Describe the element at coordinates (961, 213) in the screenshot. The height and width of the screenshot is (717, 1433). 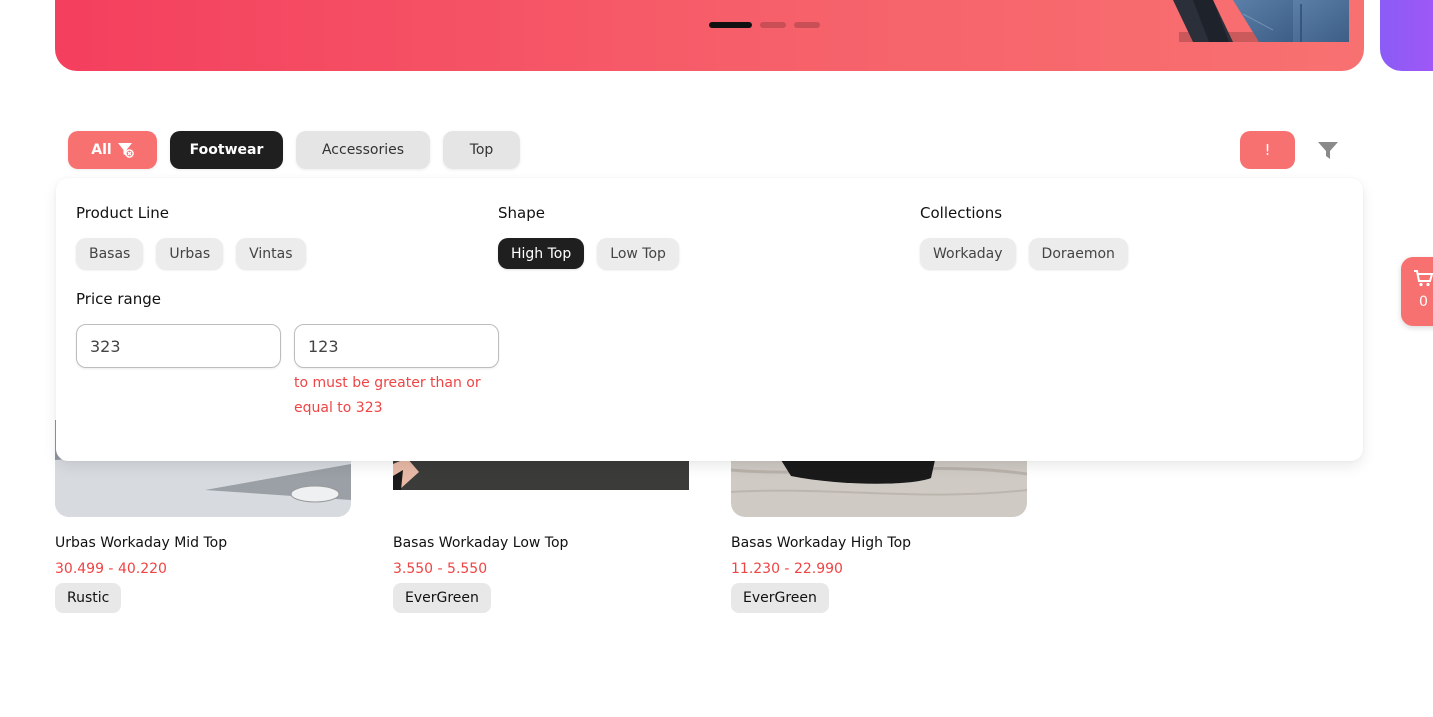
I see `collections-title: Collections` at that location.